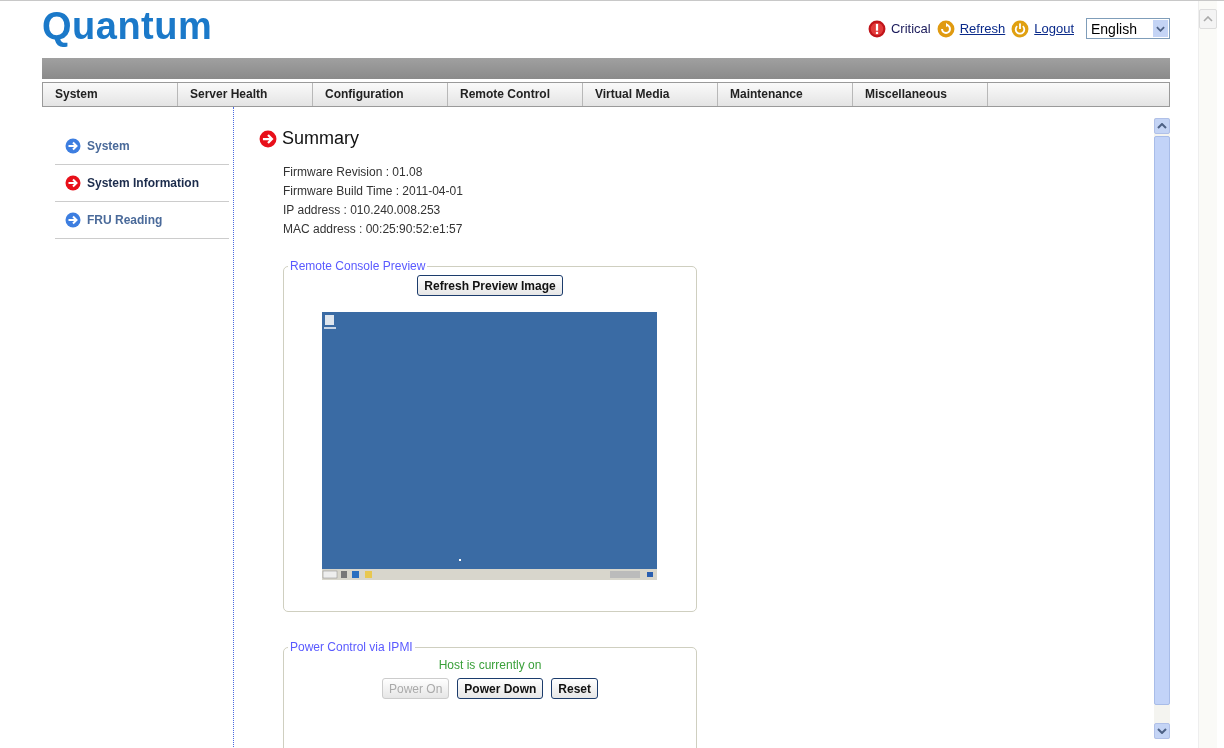 Image resolution: width=1224 pixels, height=748 pixels. What do you see at coordinates (945, 28) in the screenshot?
I see `refresh-icon` at bounding box center [945, 28].